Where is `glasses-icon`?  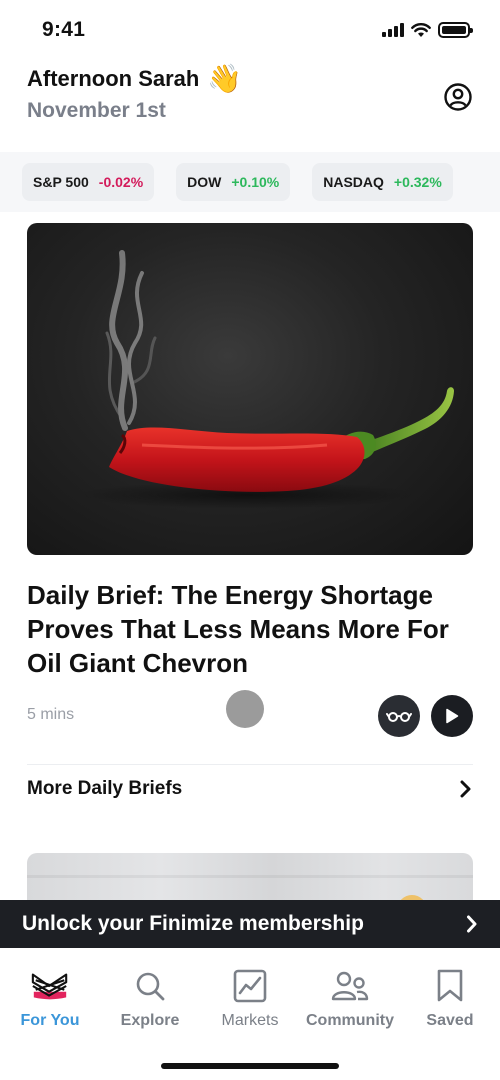
glasses-icon is located at coordinates (399, 717).